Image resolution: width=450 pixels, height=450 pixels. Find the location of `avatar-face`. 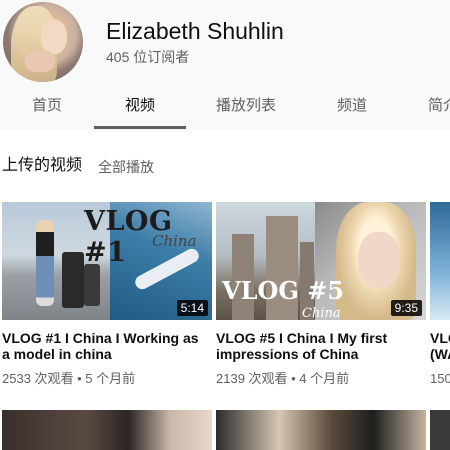

avatar-face is located at coordinates (54, 37).